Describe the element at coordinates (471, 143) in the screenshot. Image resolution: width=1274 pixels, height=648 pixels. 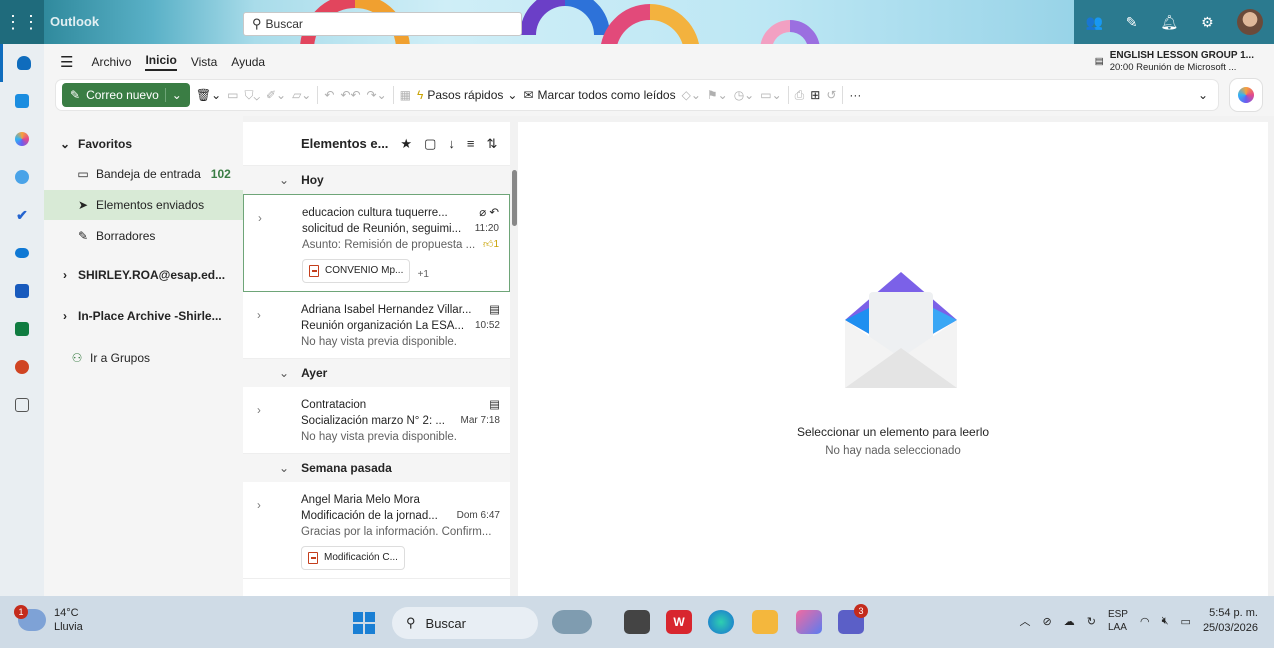
I see `filter-icon: ≡` at that location.